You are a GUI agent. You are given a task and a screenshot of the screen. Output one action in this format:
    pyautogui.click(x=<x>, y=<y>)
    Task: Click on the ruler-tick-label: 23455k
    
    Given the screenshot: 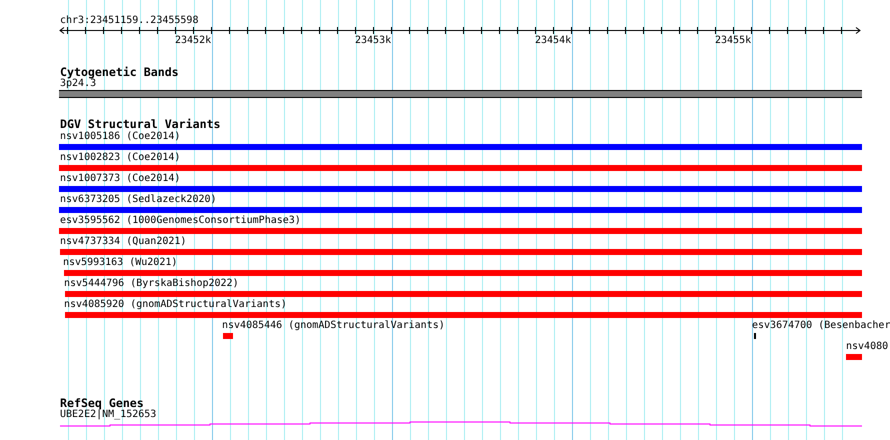 What is the action you would take?
    pyautogui.click(x=733, y=41)
    